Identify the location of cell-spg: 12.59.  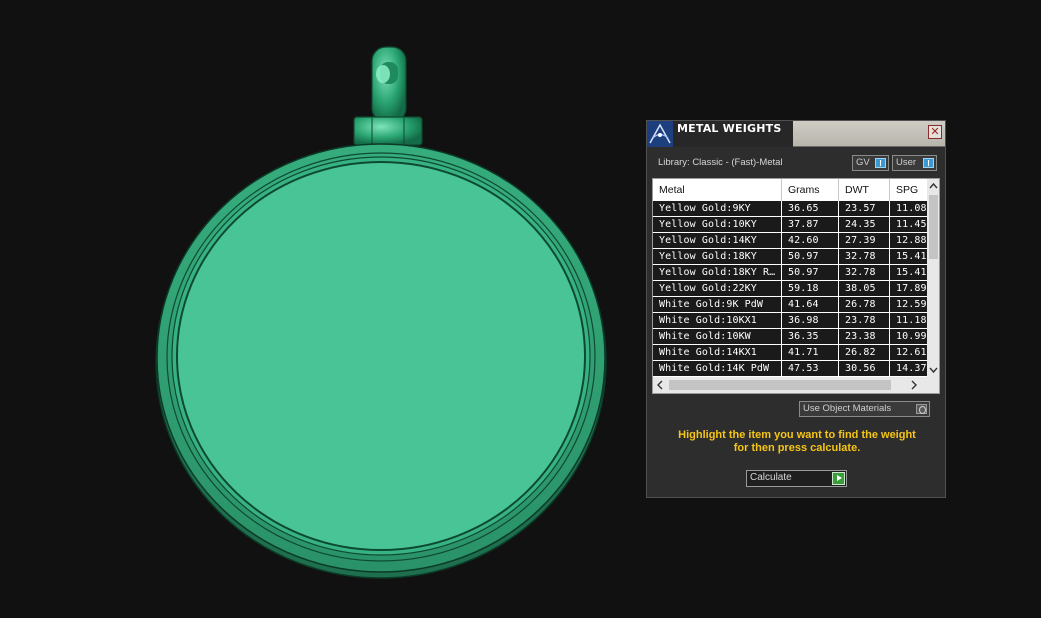
(911, 304).